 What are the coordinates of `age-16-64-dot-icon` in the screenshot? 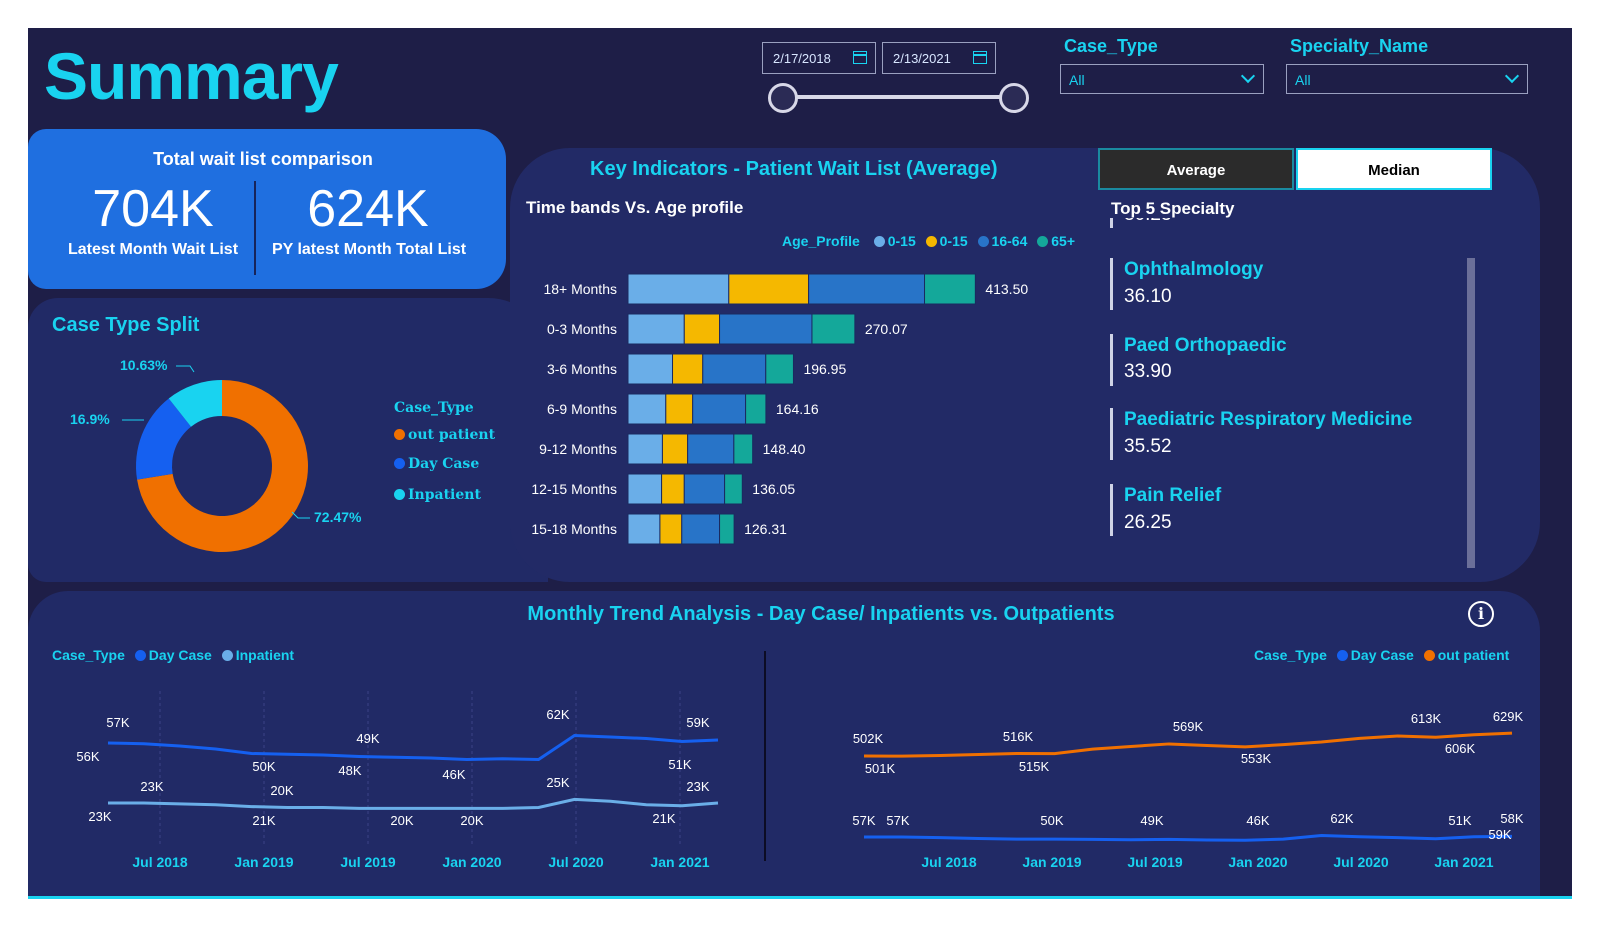 It's located at (983, 241).